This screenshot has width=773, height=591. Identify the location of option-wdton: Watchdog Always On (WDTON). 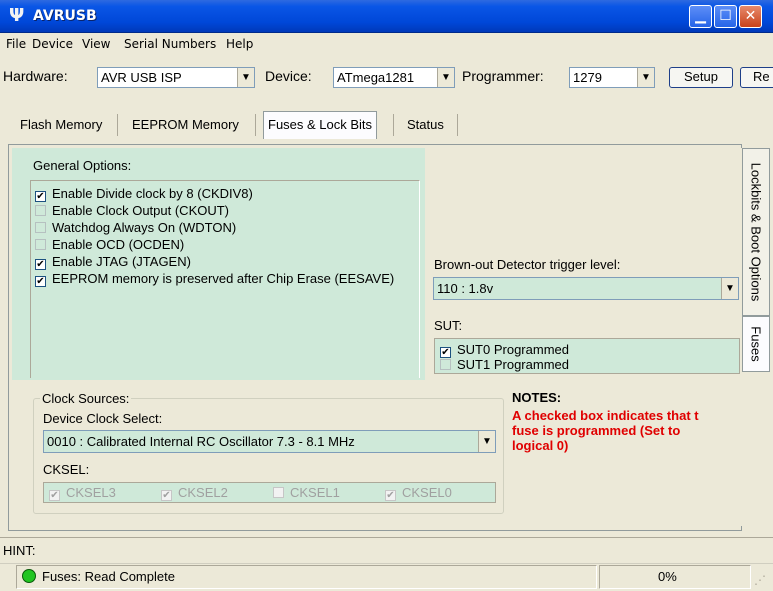
(135, 227).